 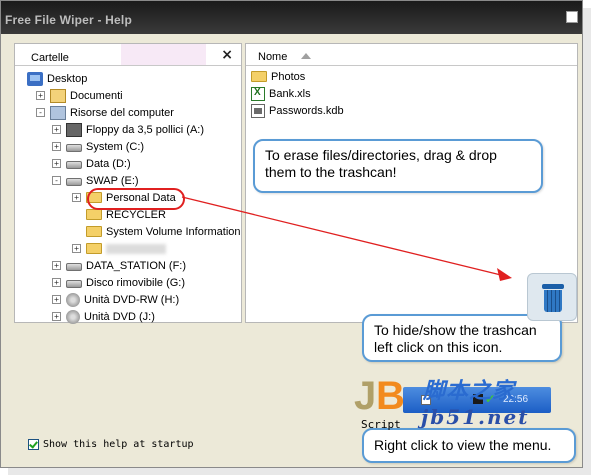 I want to click on file-list-item: Bank.xls, so click(x=281, y=93).